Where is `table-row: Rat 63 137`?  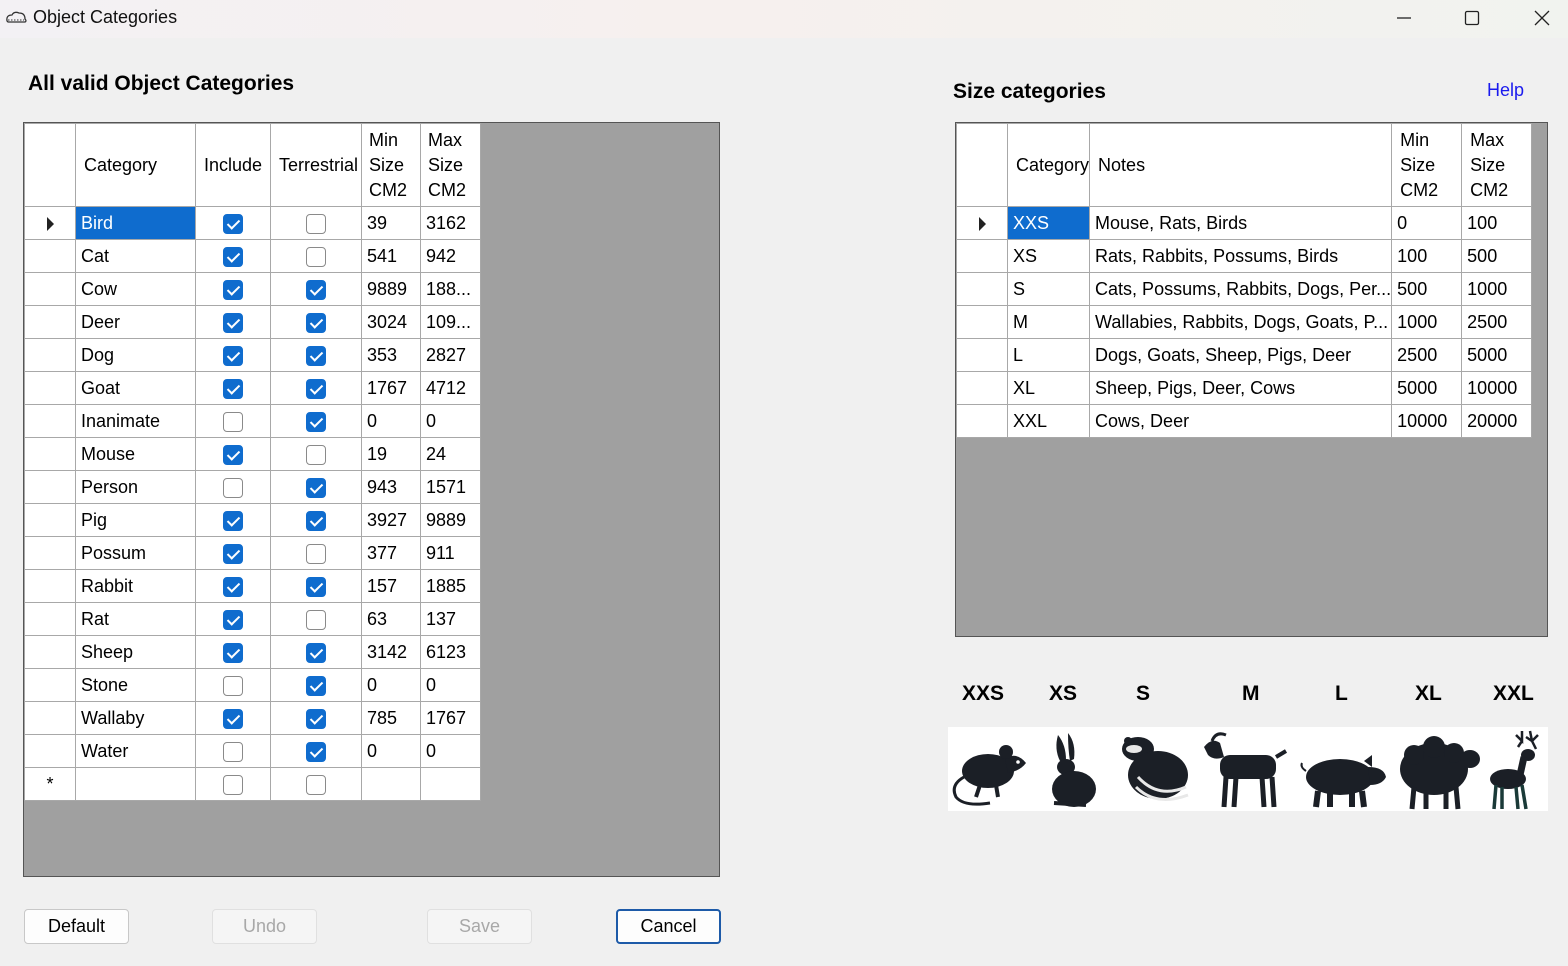
table-row: Rat 63 137 is located at coordinates (252, 619).